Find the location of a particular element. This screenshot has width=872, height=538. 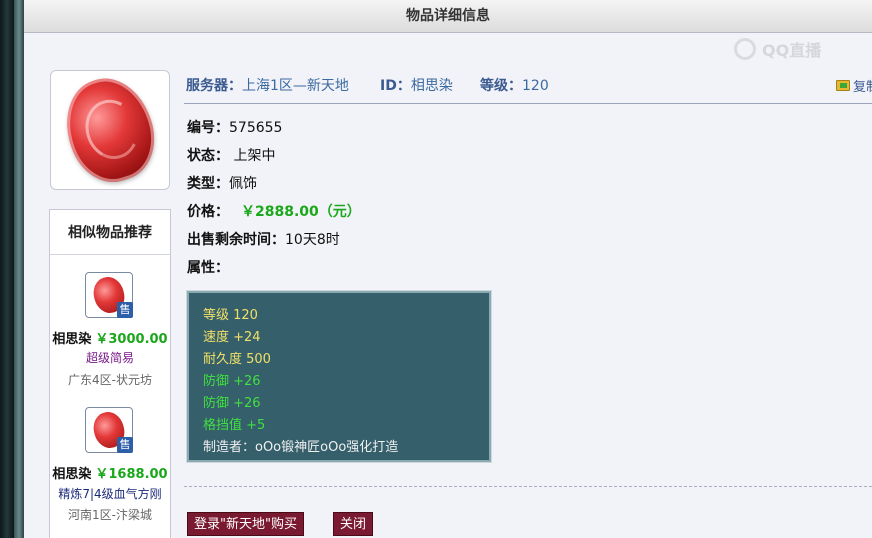

attr-label: 属性： is located at coordinates (208, 268).